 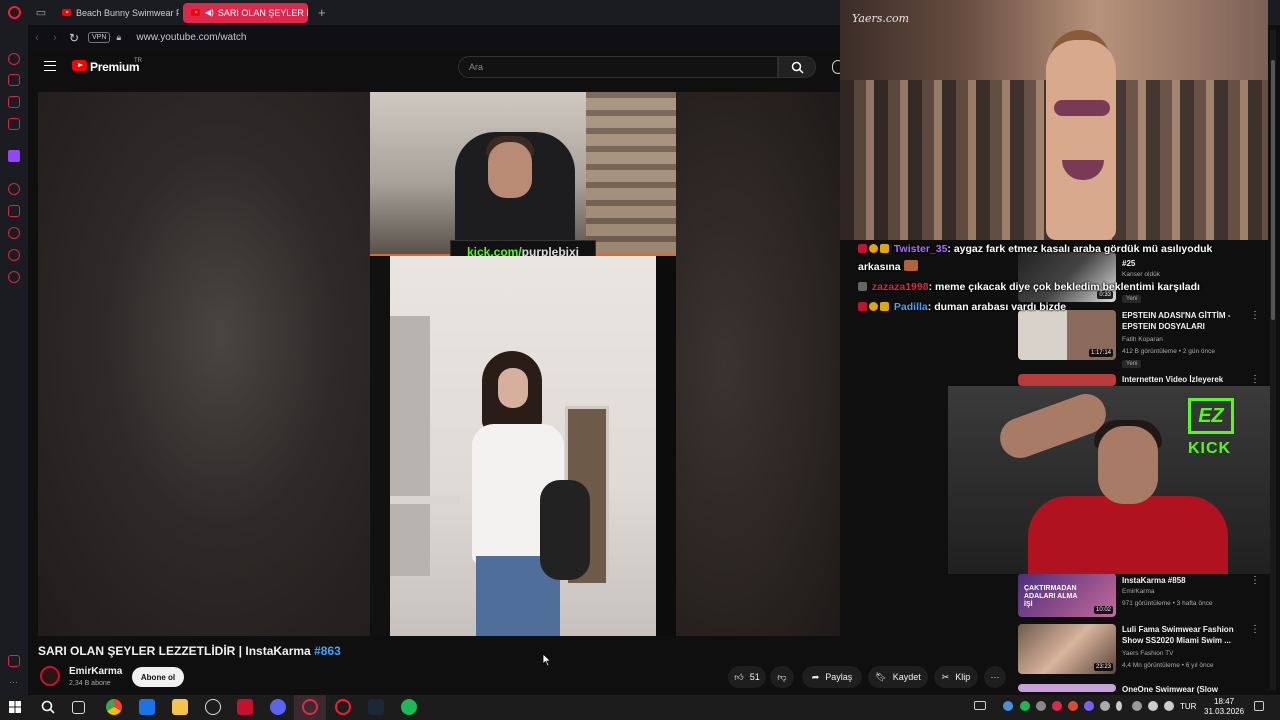 I want to click on rec-channel: EmirKarma, so click(x=1138, y=591).